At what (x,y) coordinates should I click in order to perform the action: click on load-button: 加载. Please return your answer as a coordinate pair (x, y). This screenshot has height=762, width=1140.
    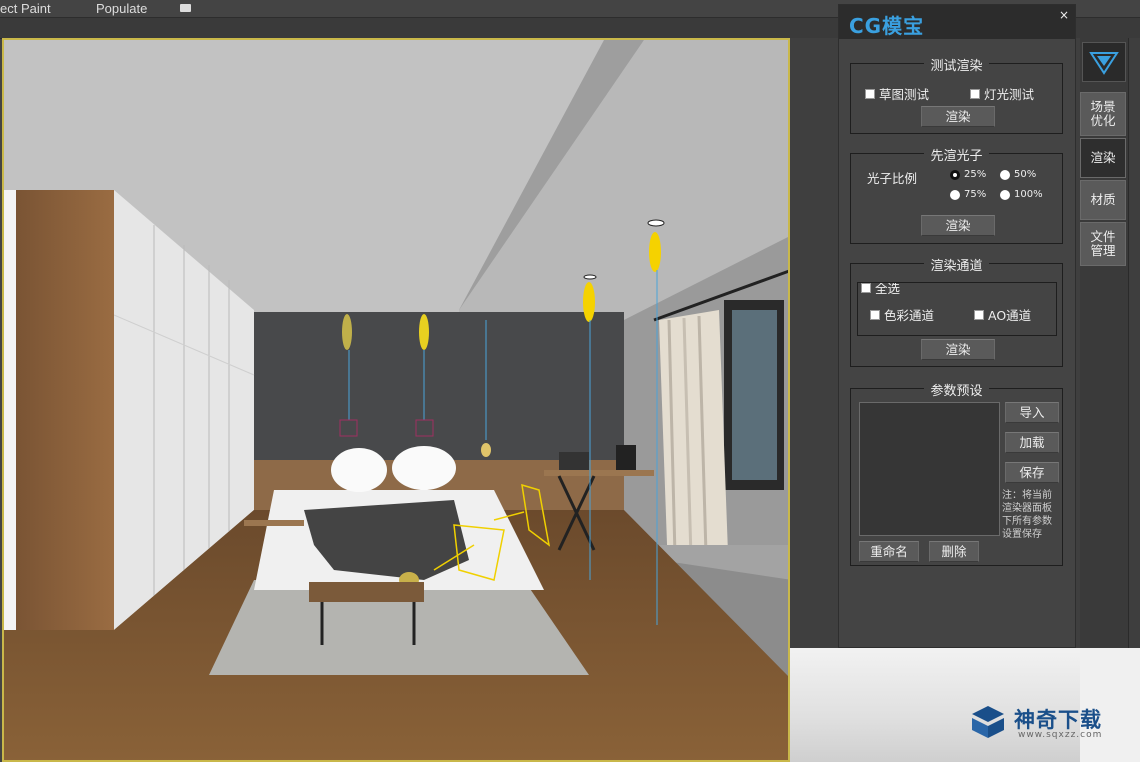
    Looking at the image, I should click on (1032, 442).